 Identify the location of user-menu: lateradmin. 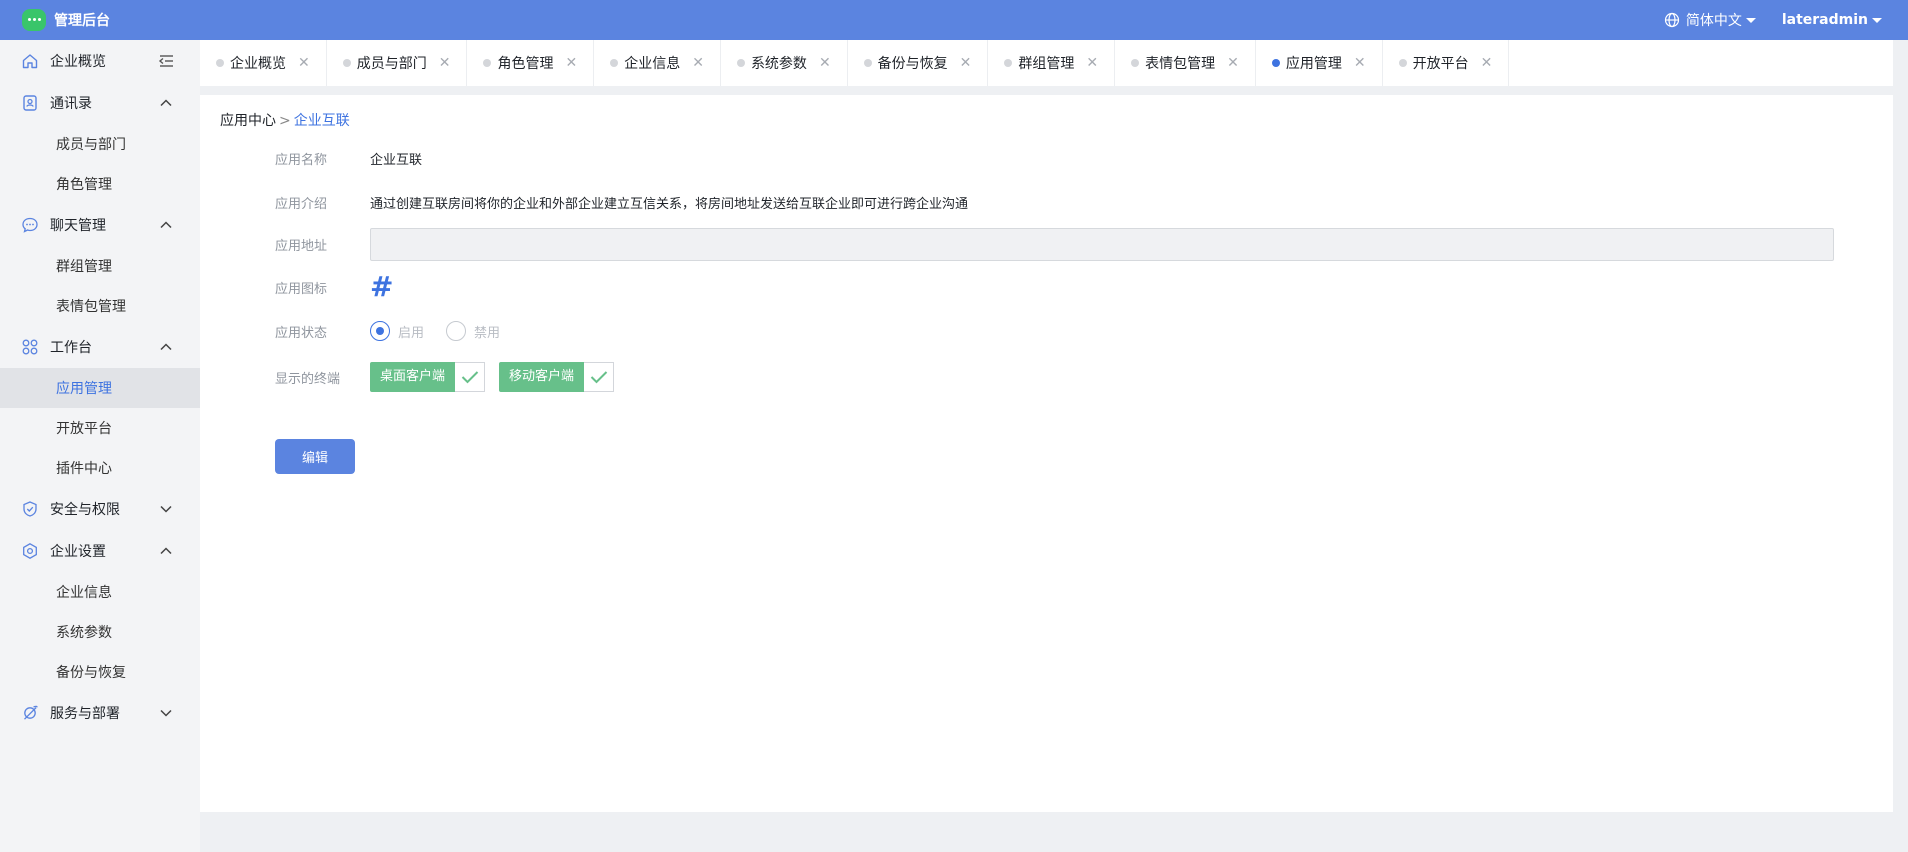
(1832, 20).